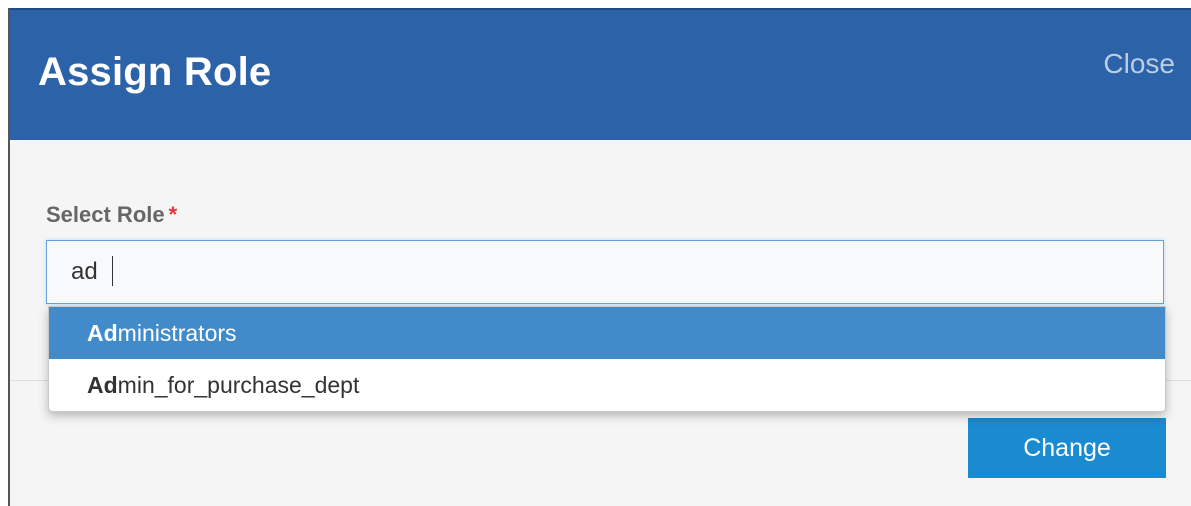  What do you see at coordinates (605, 272) in the screenshot?
I see `role-search-input` at bounding box center [605, 272].